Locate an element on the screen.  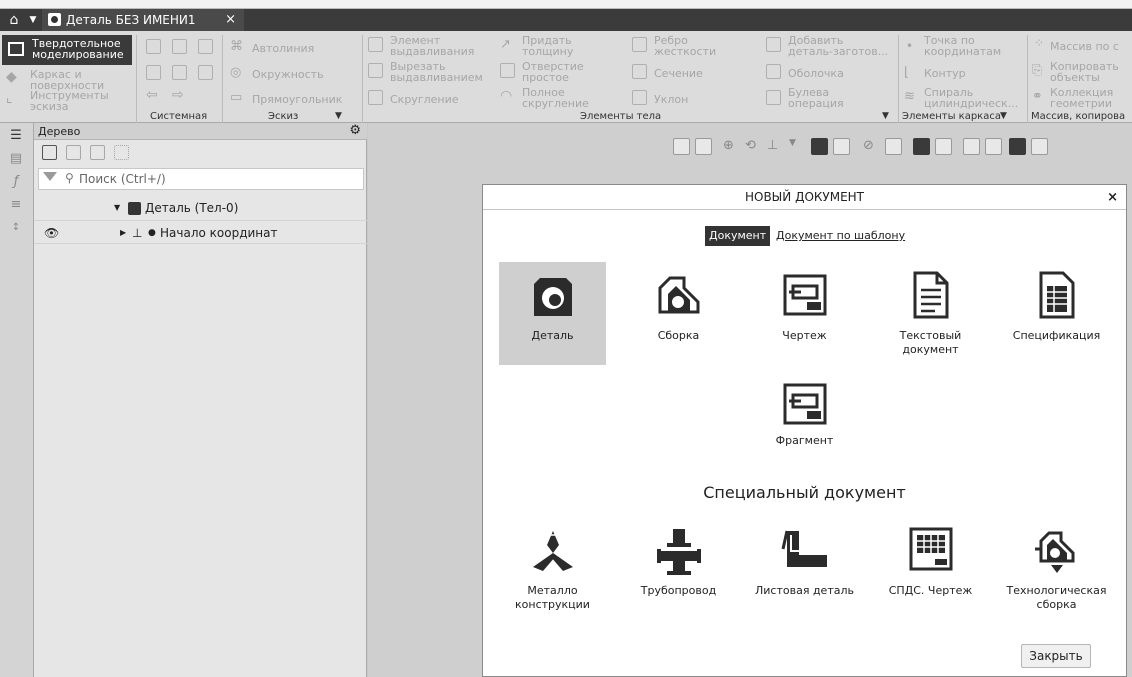
tab-document: Документ is located at coordinates (738, 236).